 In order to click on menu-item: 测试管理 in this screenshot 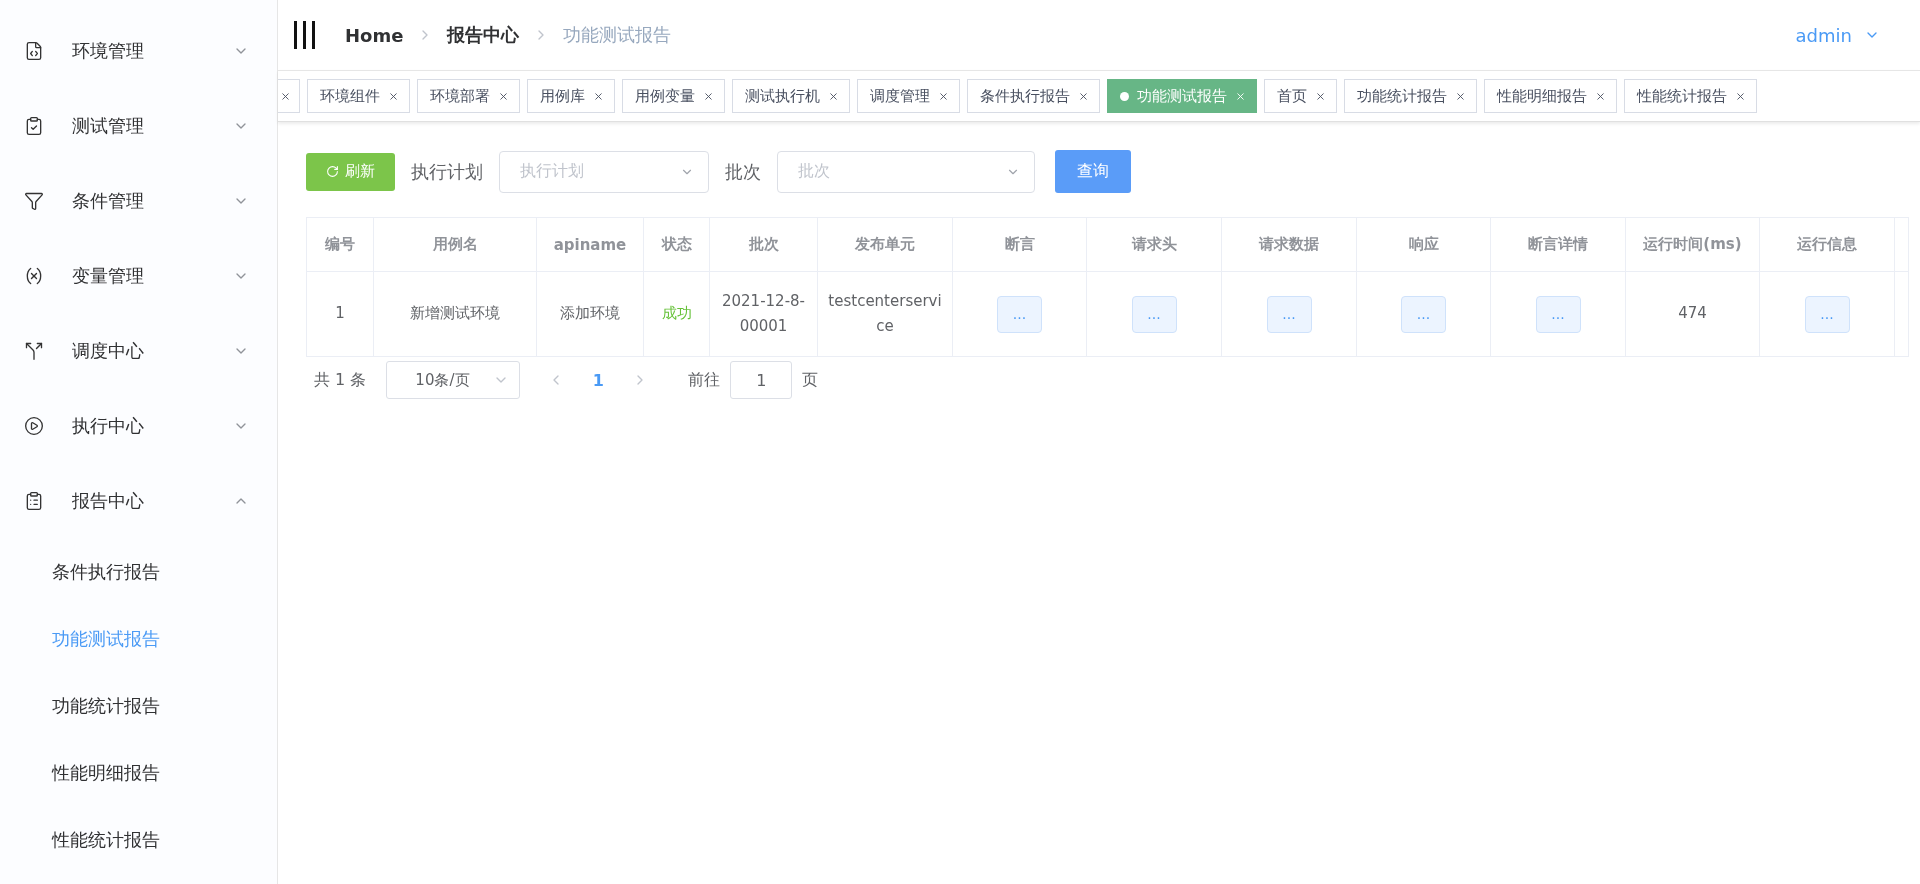, I will do `click(138, 125)`.